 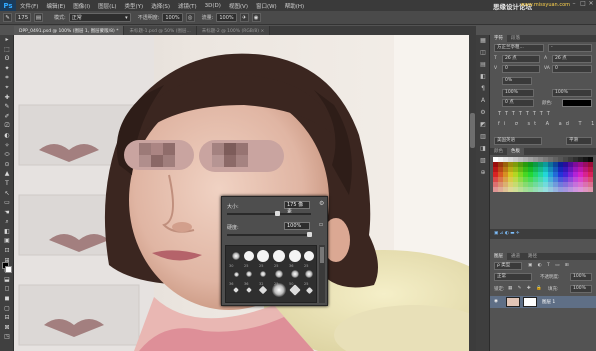 What do you see at coordinates (7, 126) in the screenshot?
I see `tool-icon: ⎚` at bounding box center [7, 126].